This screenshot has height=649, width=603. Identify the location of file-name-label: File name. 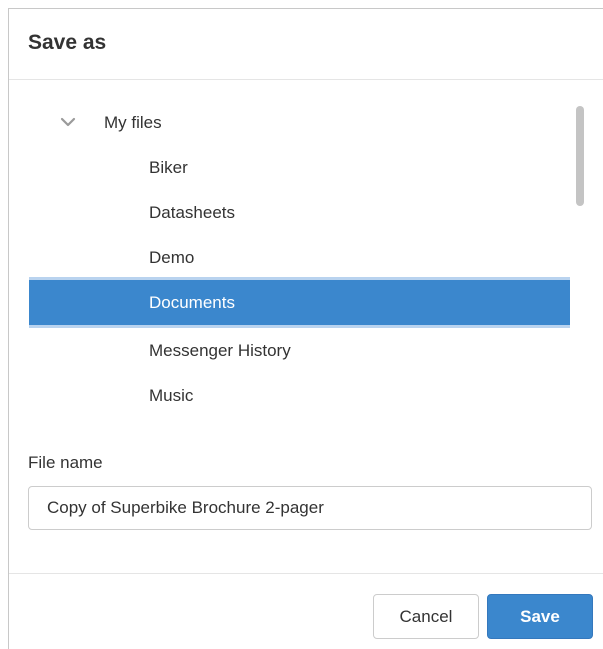
(65, 462).